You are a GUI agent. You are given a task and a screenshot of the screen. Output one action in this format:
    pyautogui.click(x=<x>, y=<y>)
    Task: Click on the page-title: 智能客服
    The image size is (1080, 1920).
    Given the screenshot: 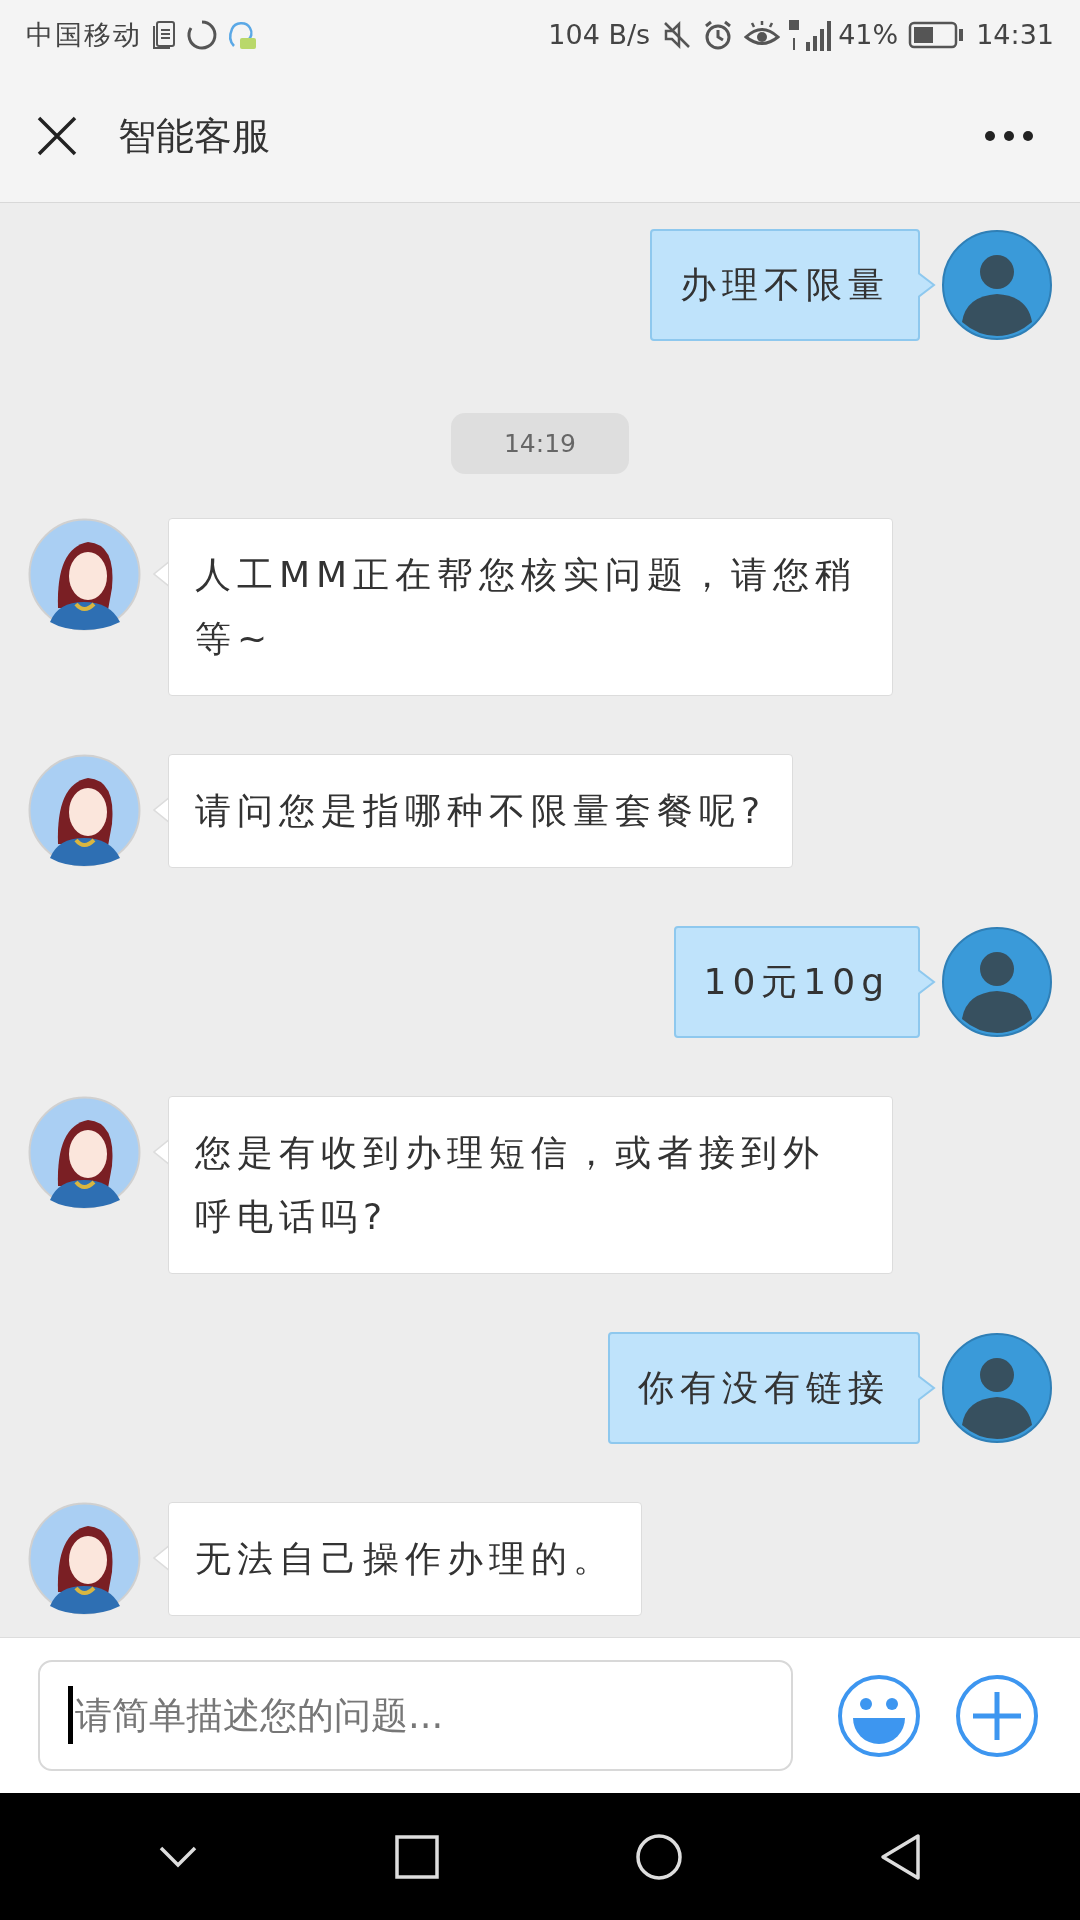 What is the action you would take?
    pyautogui.click(x=194, y=136)
    